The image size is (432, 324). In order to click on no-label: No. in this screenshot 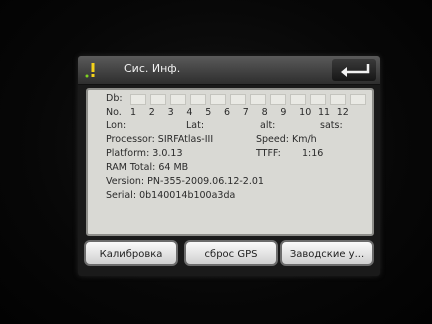, I will do `click(114, 112)`.